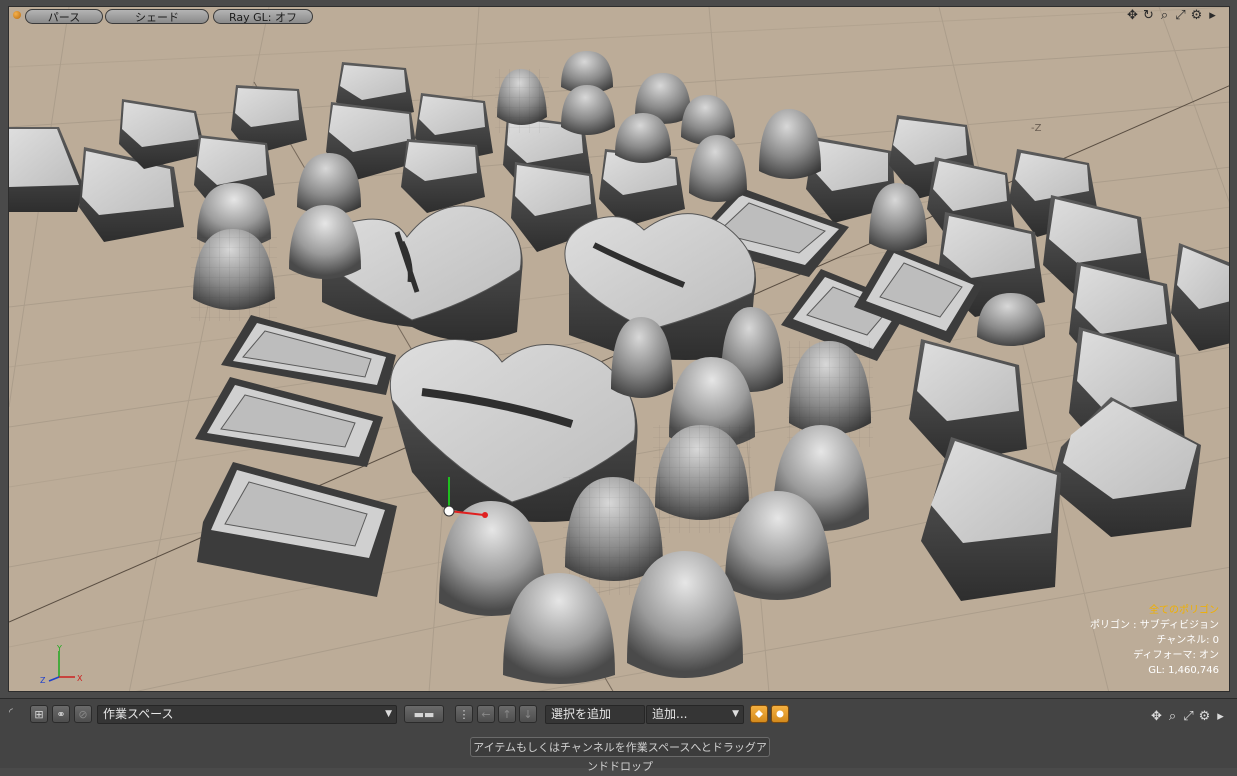 This screenshot has width=1237, height=776. What do you see at coordinates (80, 678) in the screenshot?
I see `axis-x-label: X` at bounding box center [80, 678].